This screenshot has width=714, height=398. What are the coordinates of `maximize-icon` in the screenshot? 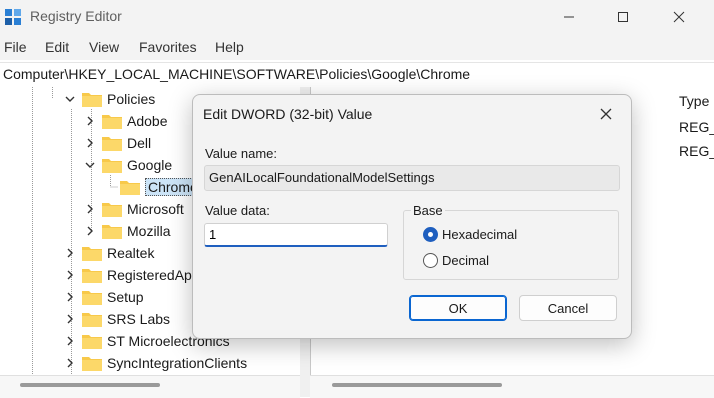 It's located at (623, 17).